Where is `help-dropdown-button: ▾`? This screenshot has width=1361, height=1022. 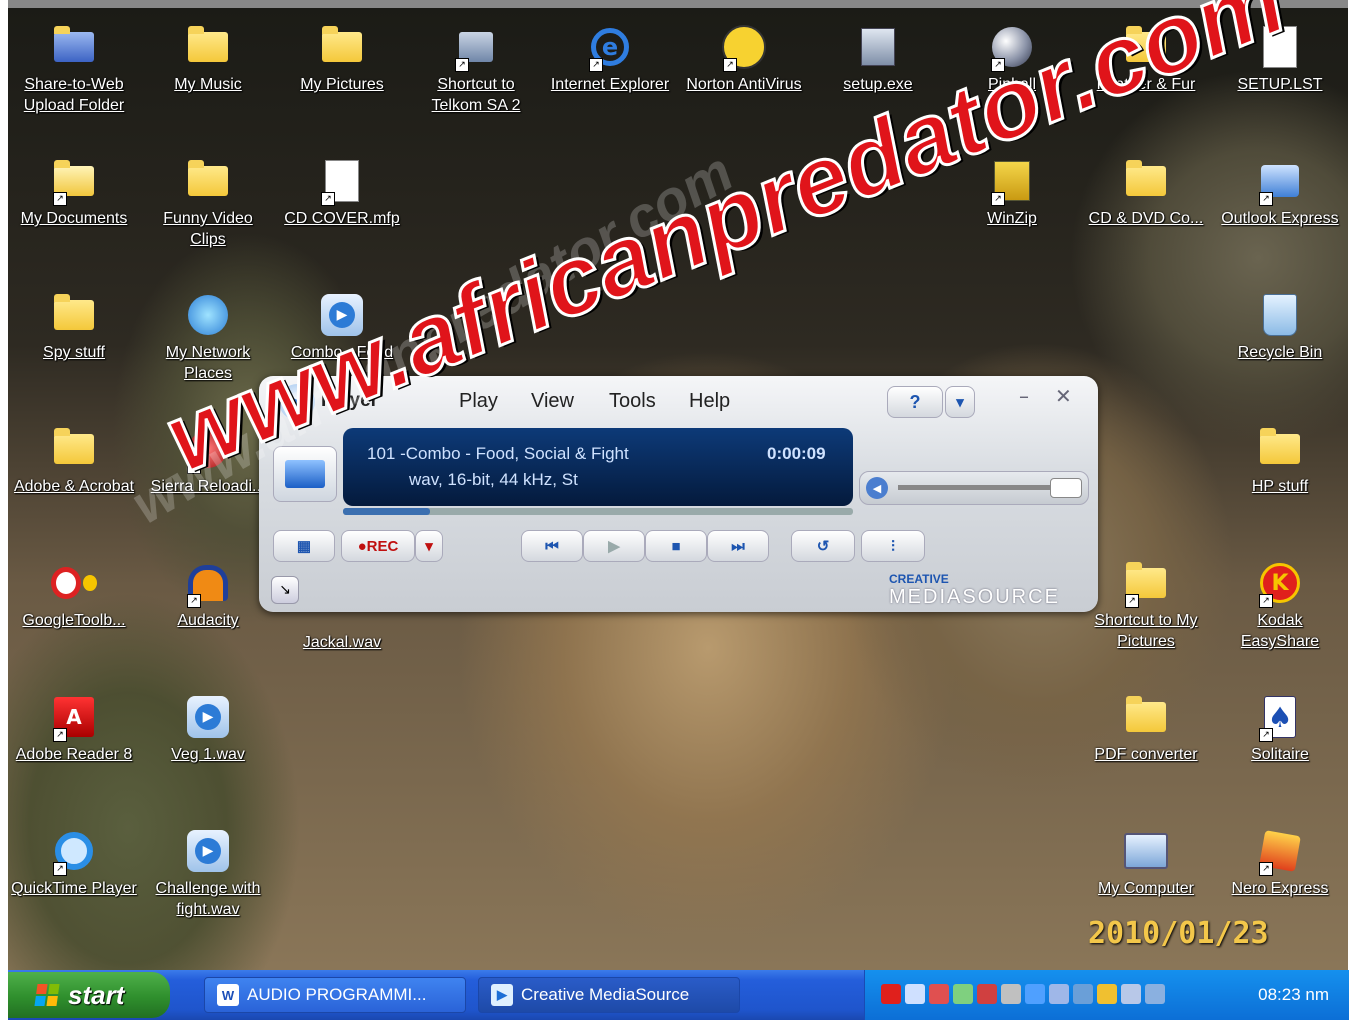 help-dropdown-button: ▾ is located at coordinates (960, 402).